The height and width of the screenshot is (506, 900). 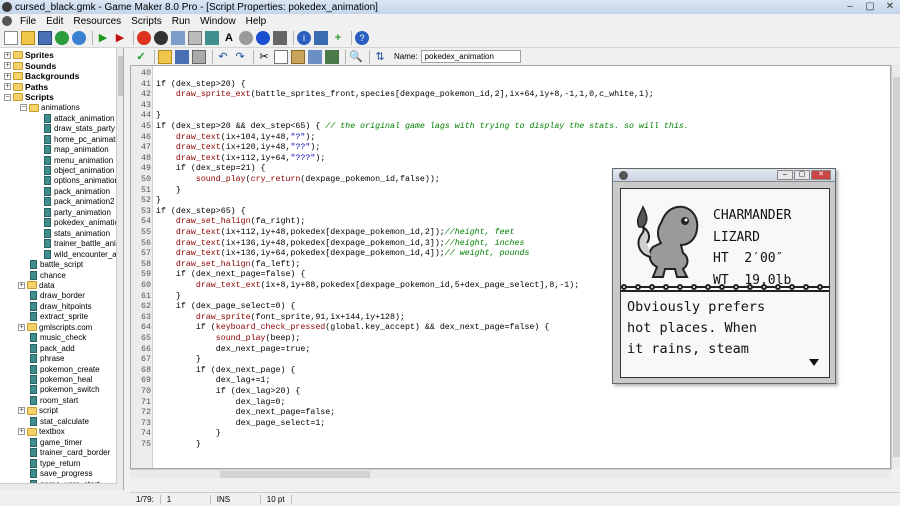 What do you see at coordinates (77, 191) in the screenshot?
I see `tree-script-item: pack_animation` at bounding box center [77, 191].